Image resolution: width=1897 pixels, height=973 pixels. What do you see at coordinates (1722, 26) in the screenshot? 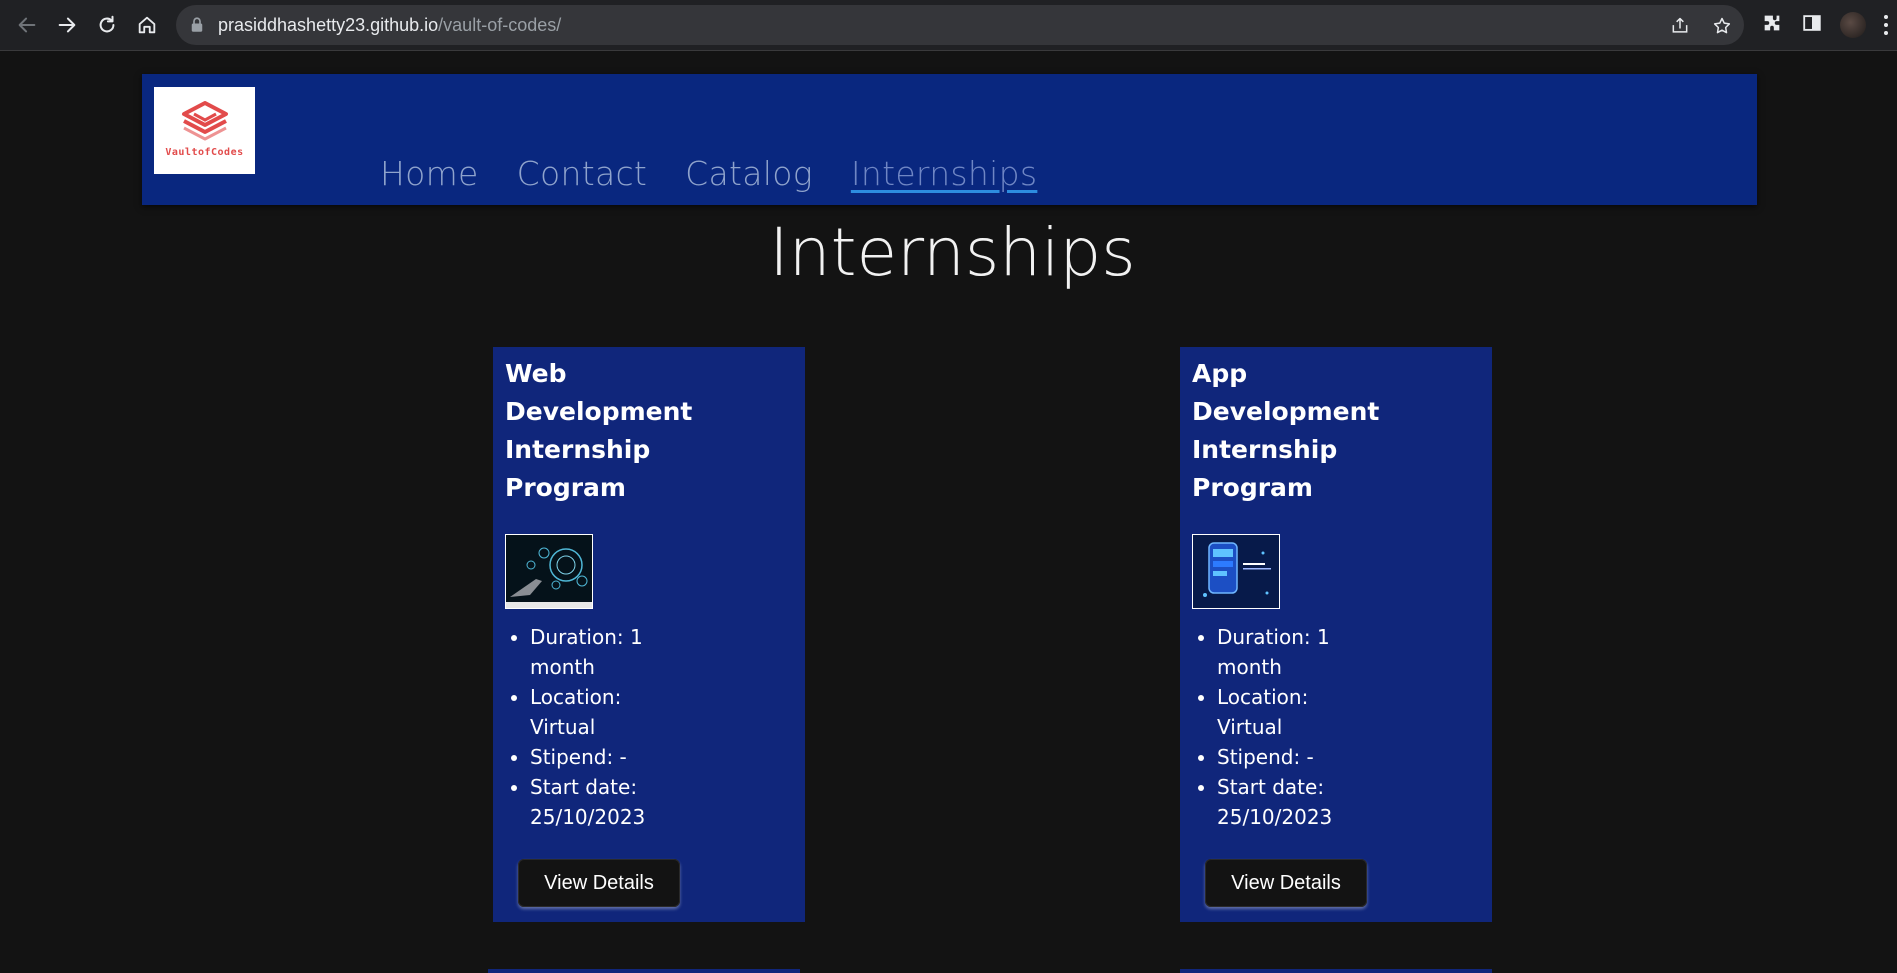
I see `bookmark-star-icon` at bounding box center [1722, 26].